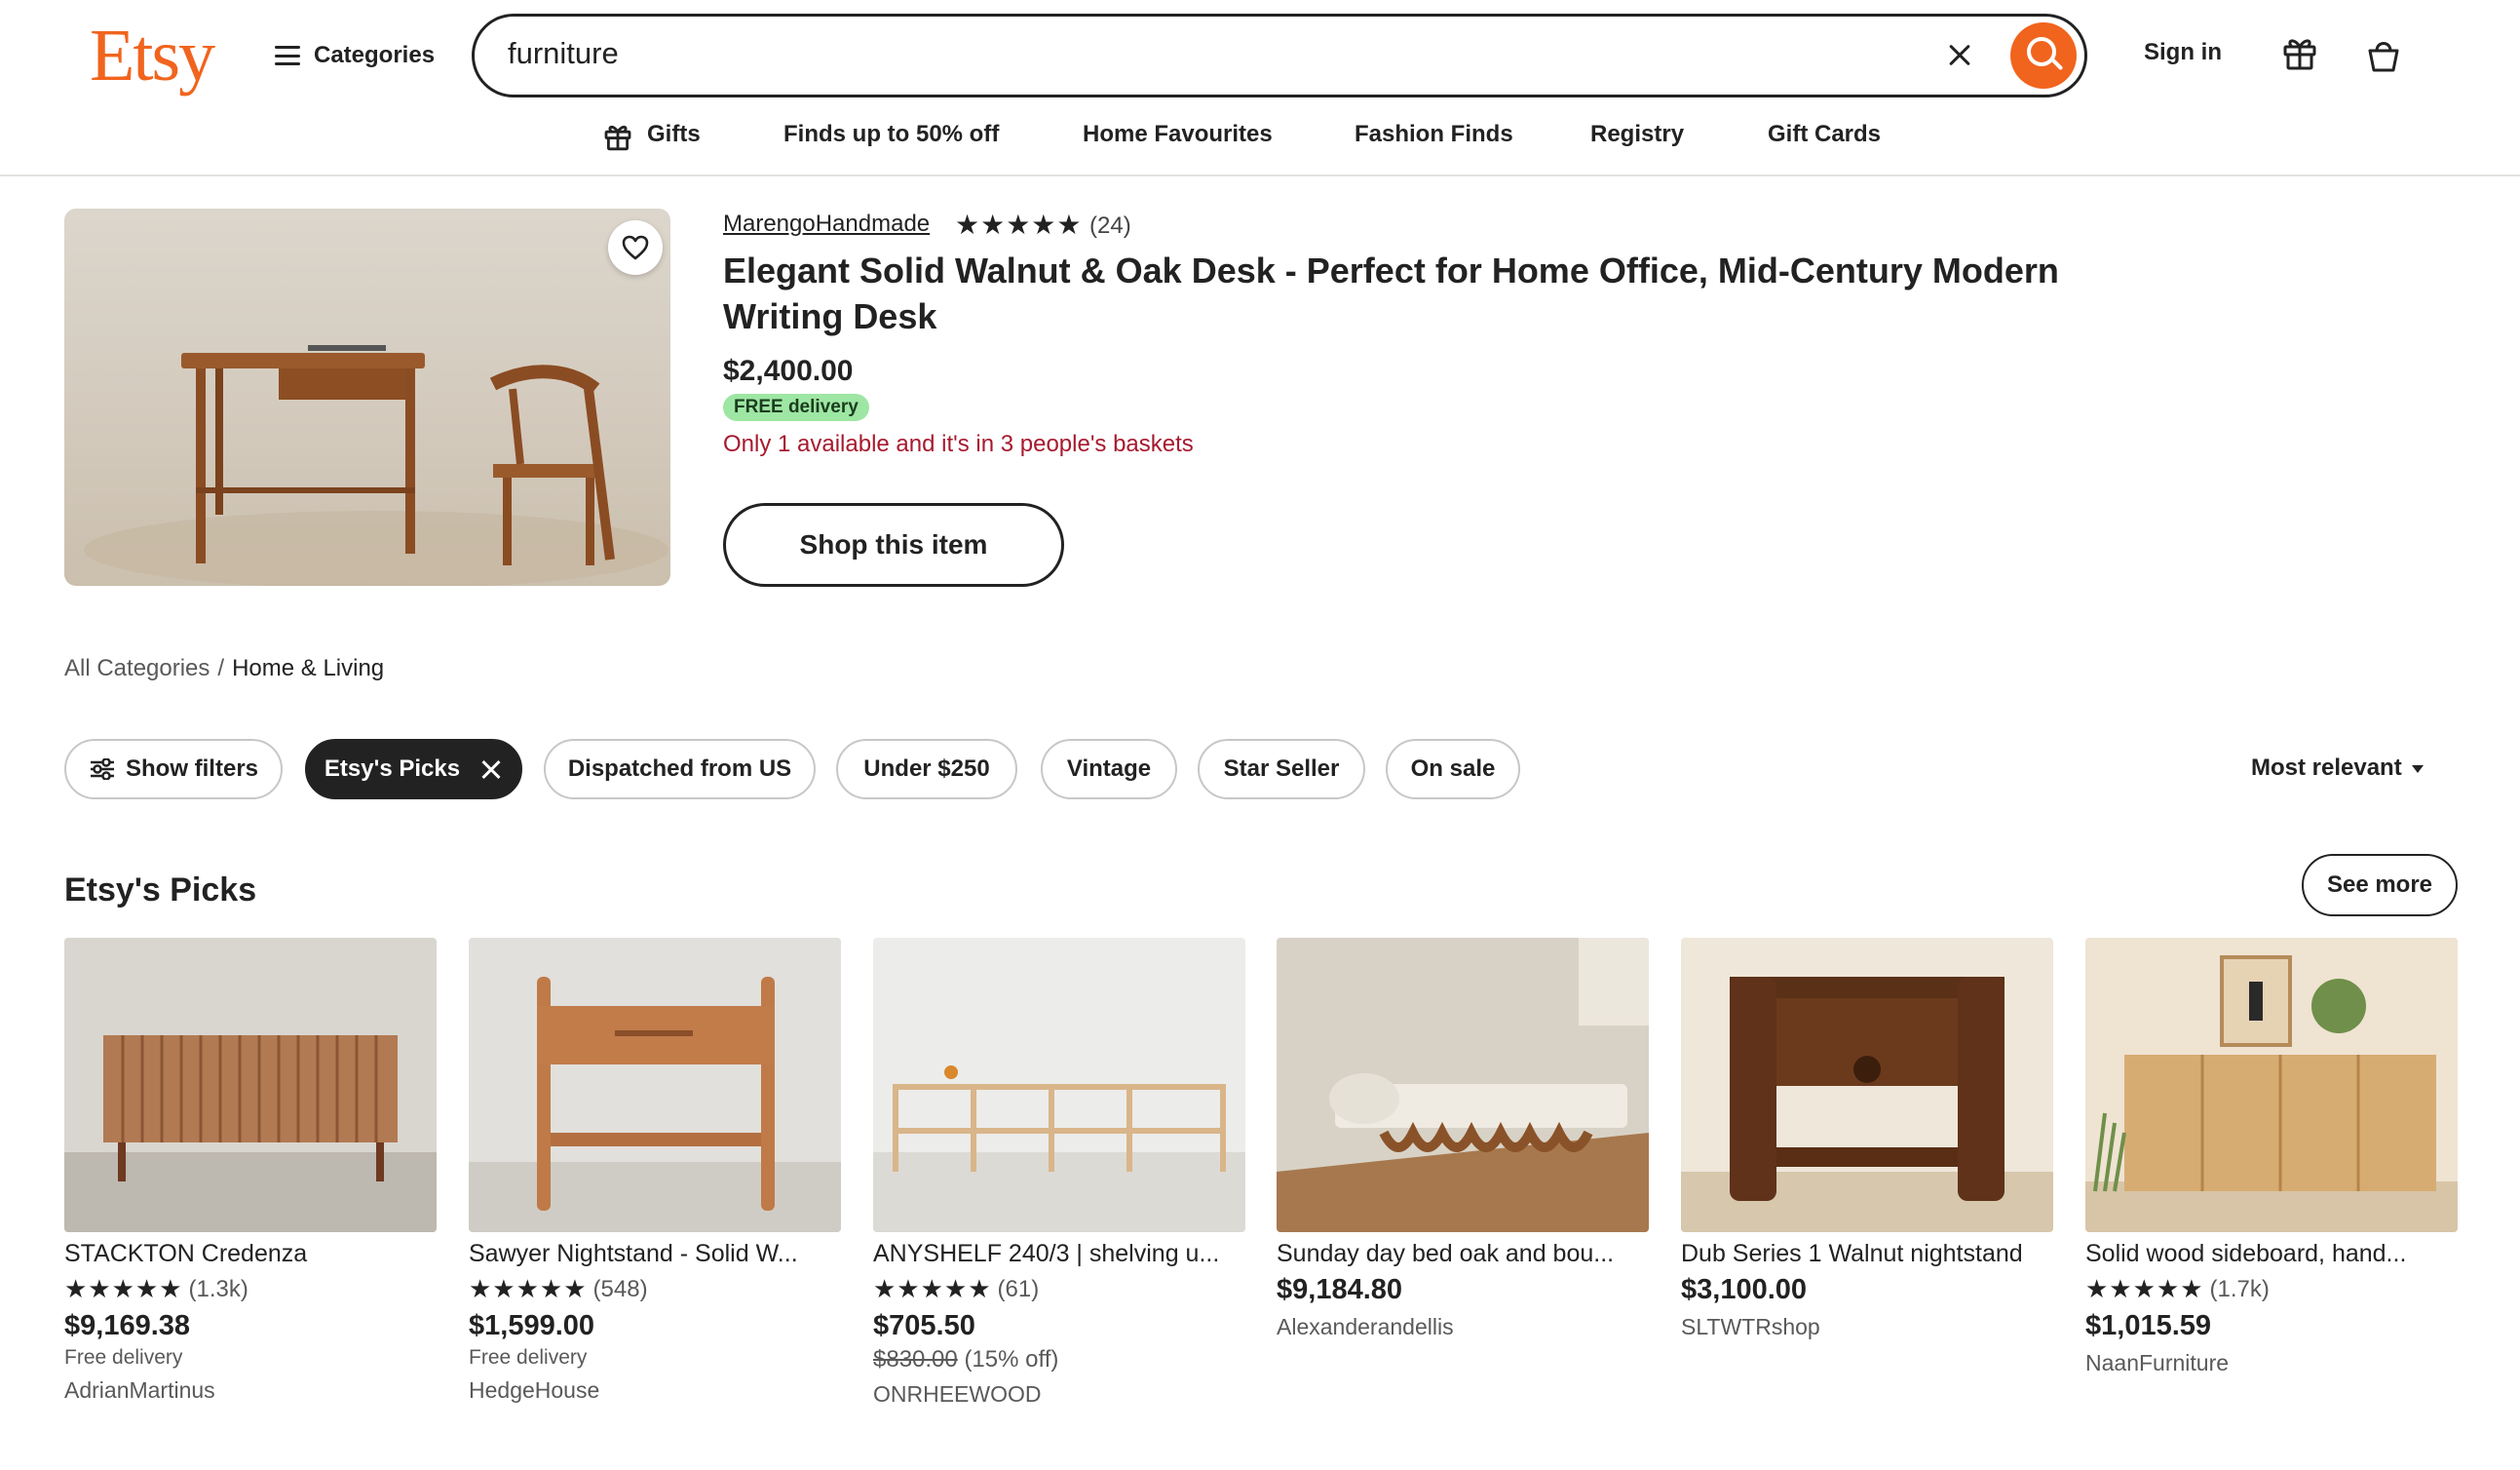  What do you see at coordinates (127, 1325) in the screenshot?
I see `listing-price: $9,169.38` at bounding box center [127, 1325].